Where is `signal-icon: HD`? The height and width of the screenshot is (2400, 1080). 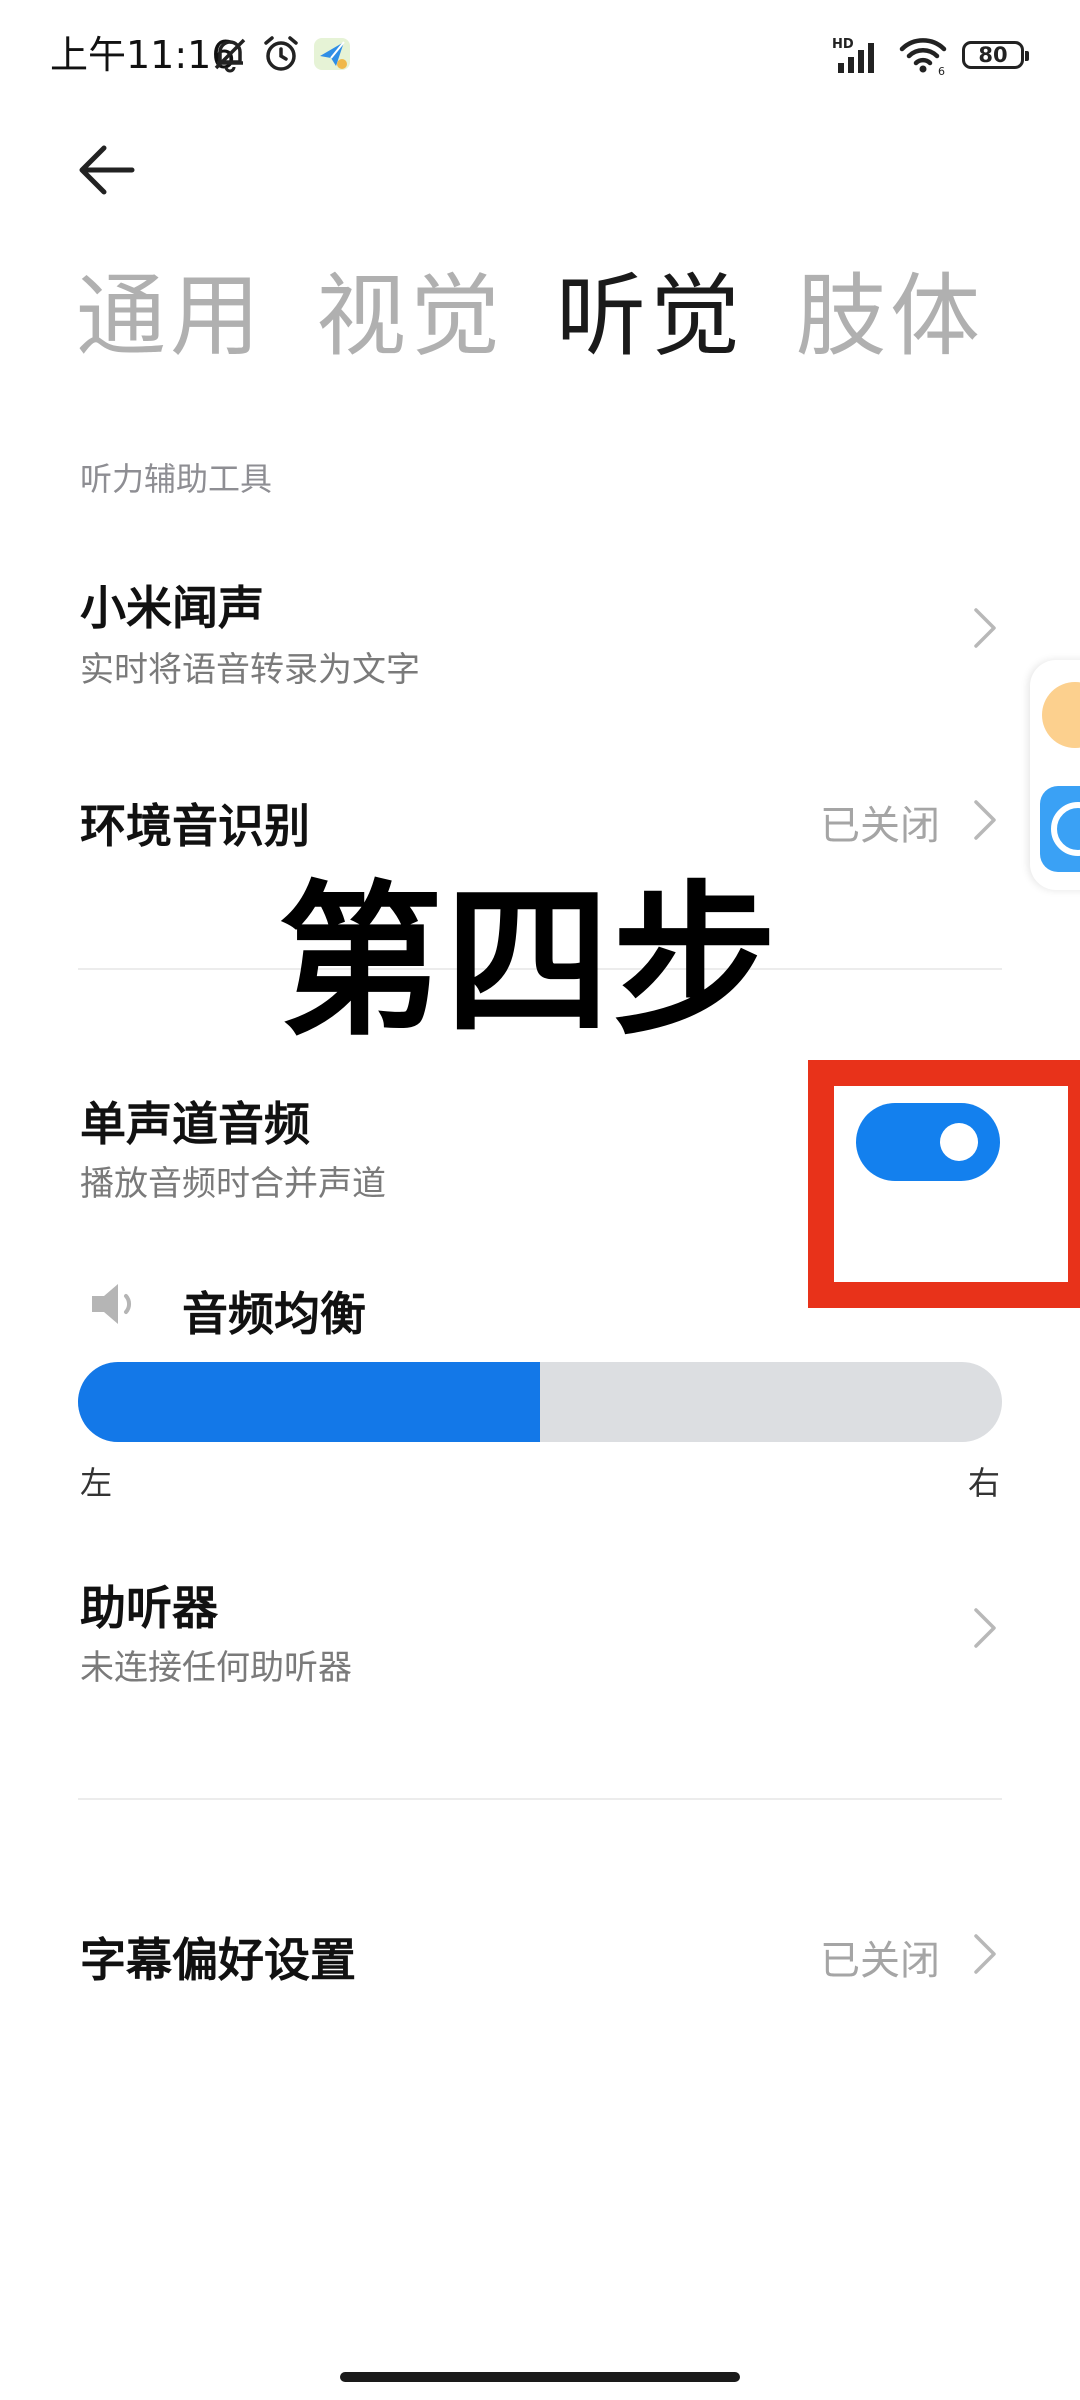
signal-icon: HD is located at coordinates (853, 55).